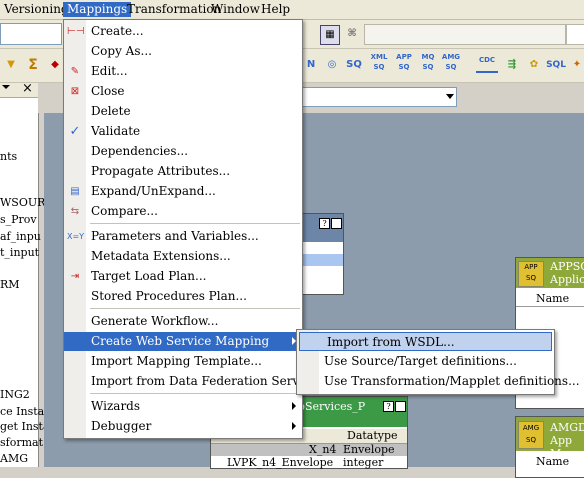 The image size is (584, 478). What do you see at coordinates (309, 449) in the screenshot?
I see `table-row: X_n4 Envelope` at bounding box center [309, 449].